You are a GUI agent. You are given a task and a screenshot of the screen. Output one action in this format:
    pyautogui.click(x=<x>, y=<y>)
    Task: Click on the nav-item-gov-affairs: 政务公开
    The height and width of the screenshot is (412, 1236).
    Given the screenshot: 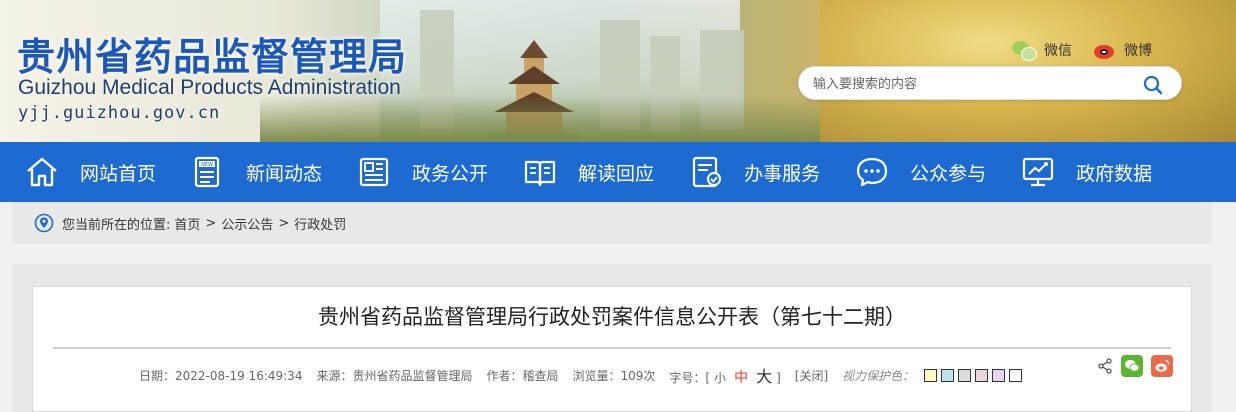 What is the action you would take?
    pyautogui.click(x=422, y=172)
    